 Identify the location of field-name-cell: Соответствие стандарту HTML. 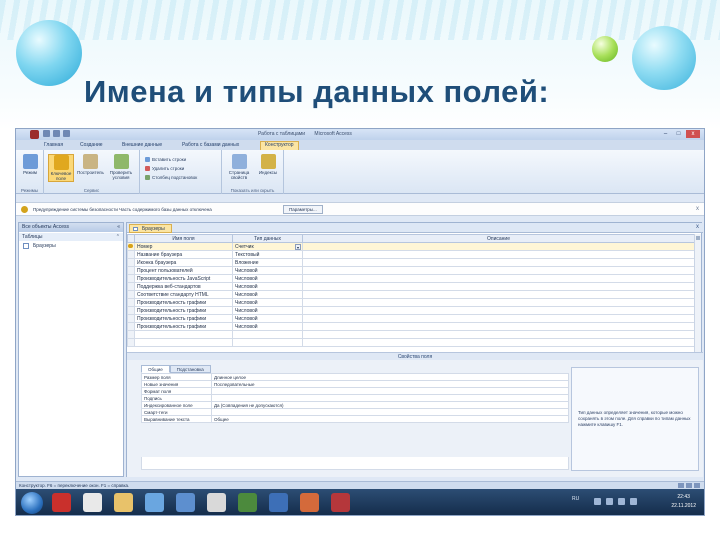
(183, 294).